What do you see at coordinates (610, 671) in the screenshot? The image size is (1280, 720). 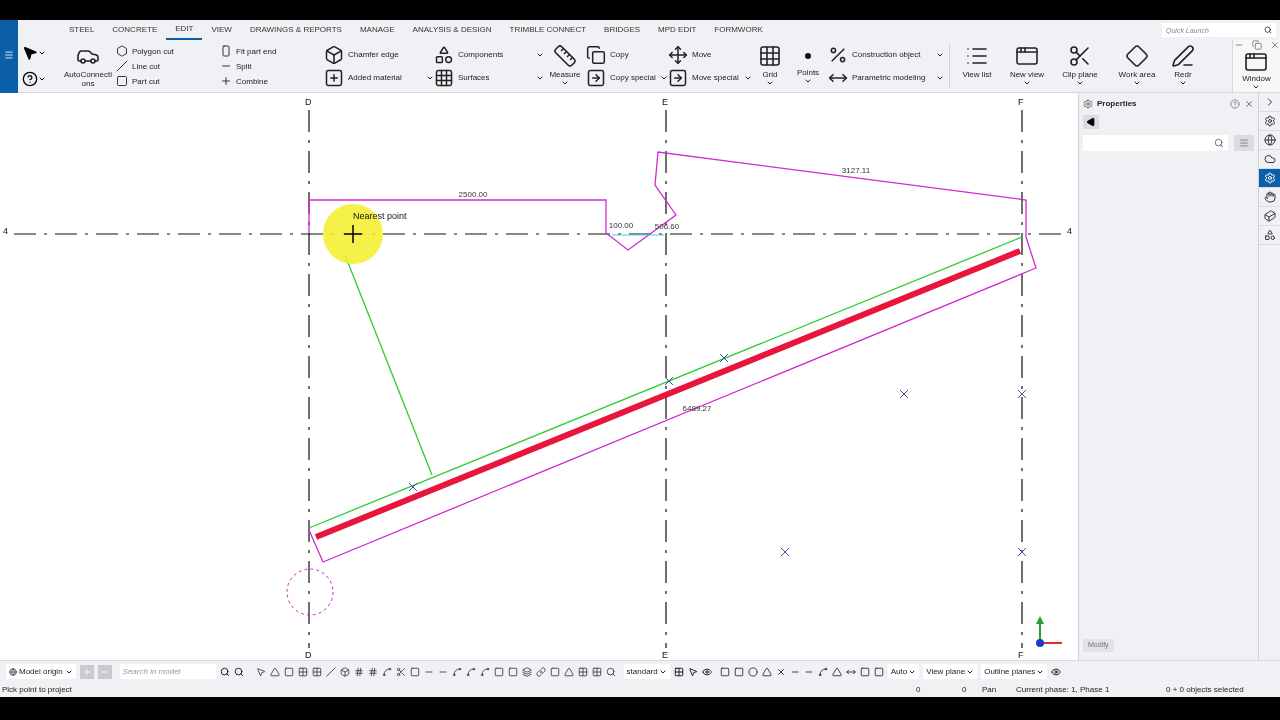 I see `zoom-icon` at bounding box center [610, 671].